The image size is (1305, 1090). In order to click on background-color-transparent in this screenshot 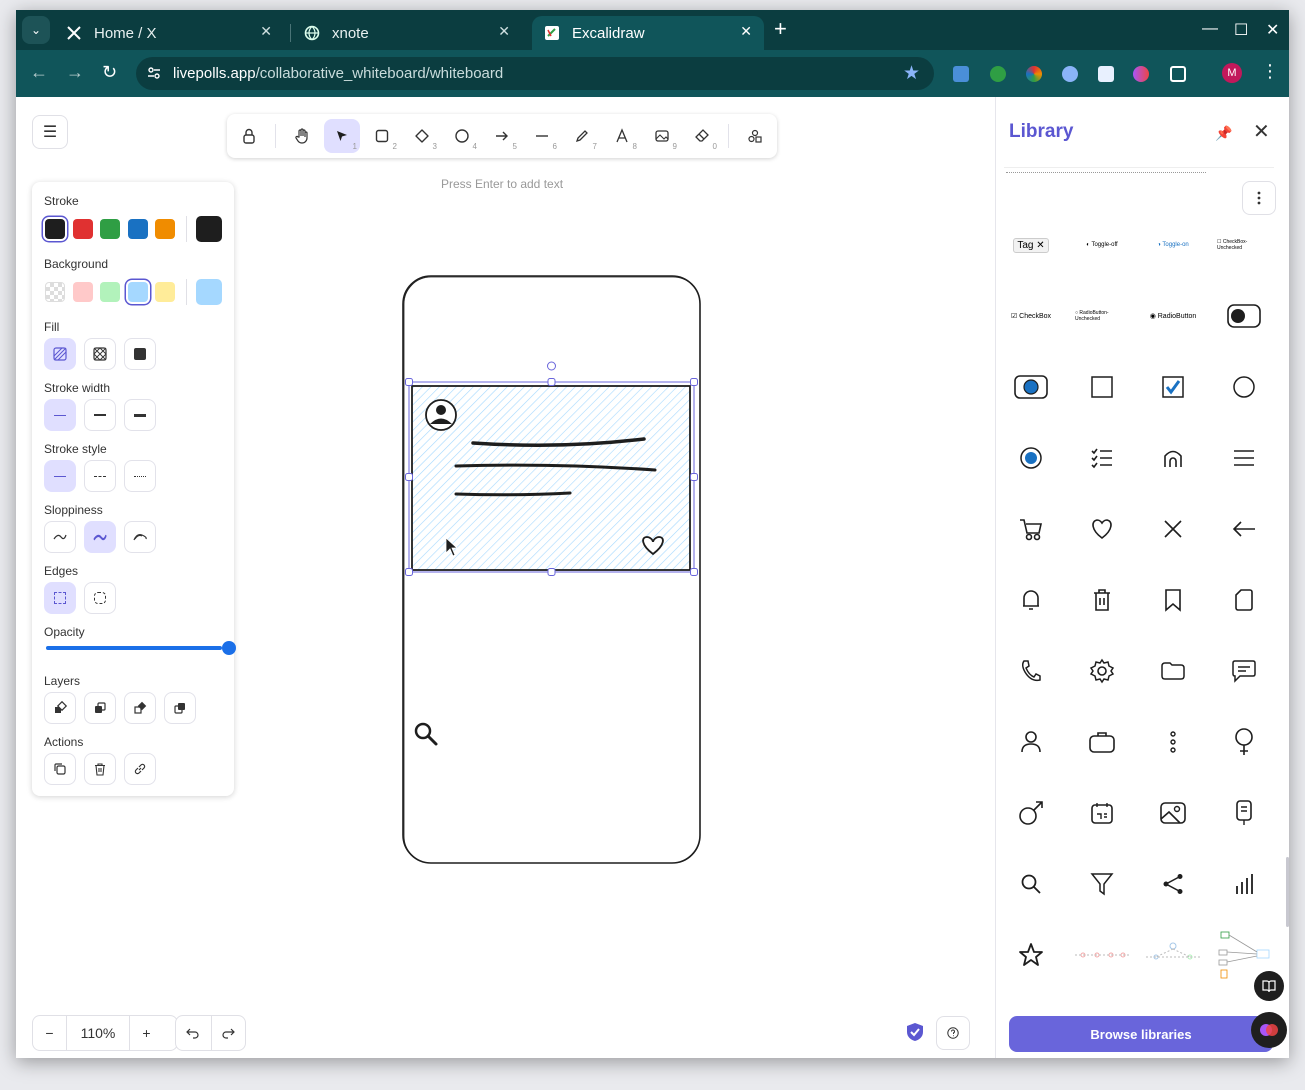, I will do `click(55, 292)`.